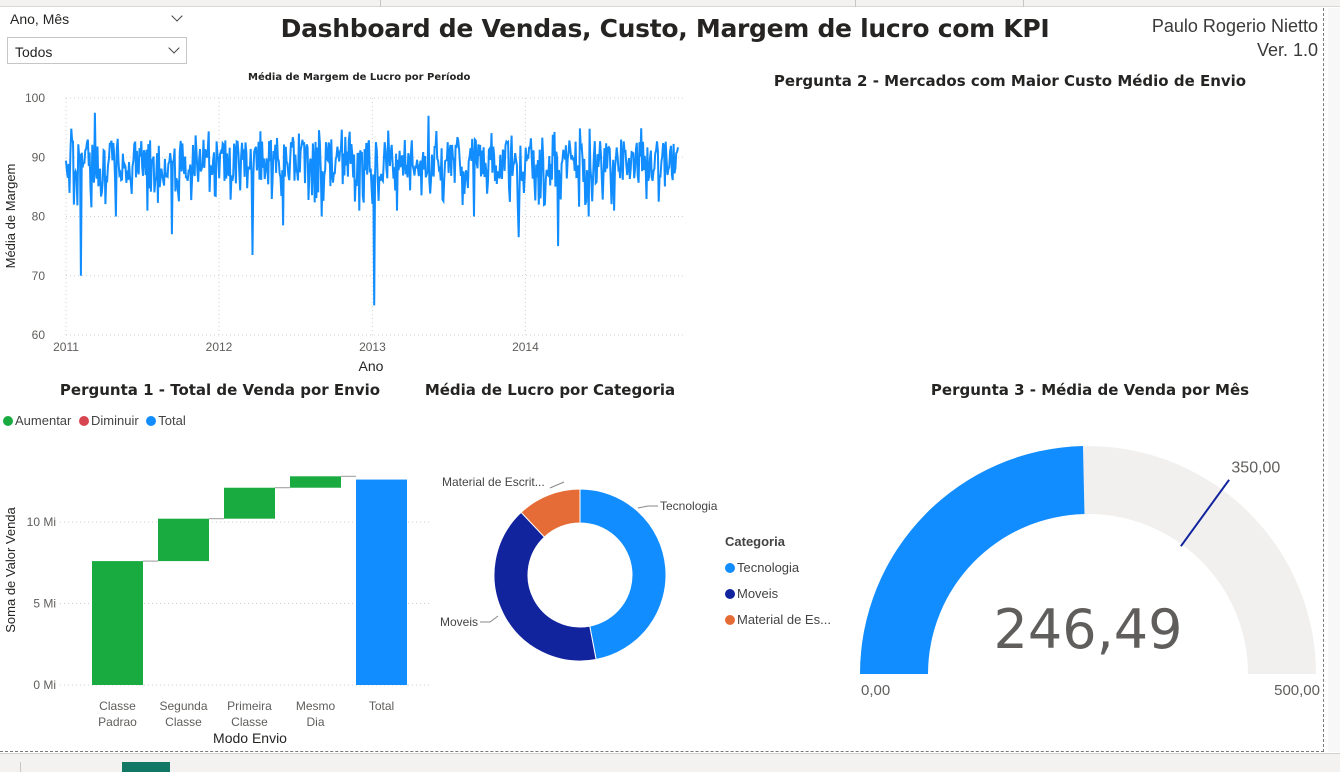  Describe the element at coordinates (875, 690) in the screenshot. I see `gauge-min-label: 0,00` at that location.